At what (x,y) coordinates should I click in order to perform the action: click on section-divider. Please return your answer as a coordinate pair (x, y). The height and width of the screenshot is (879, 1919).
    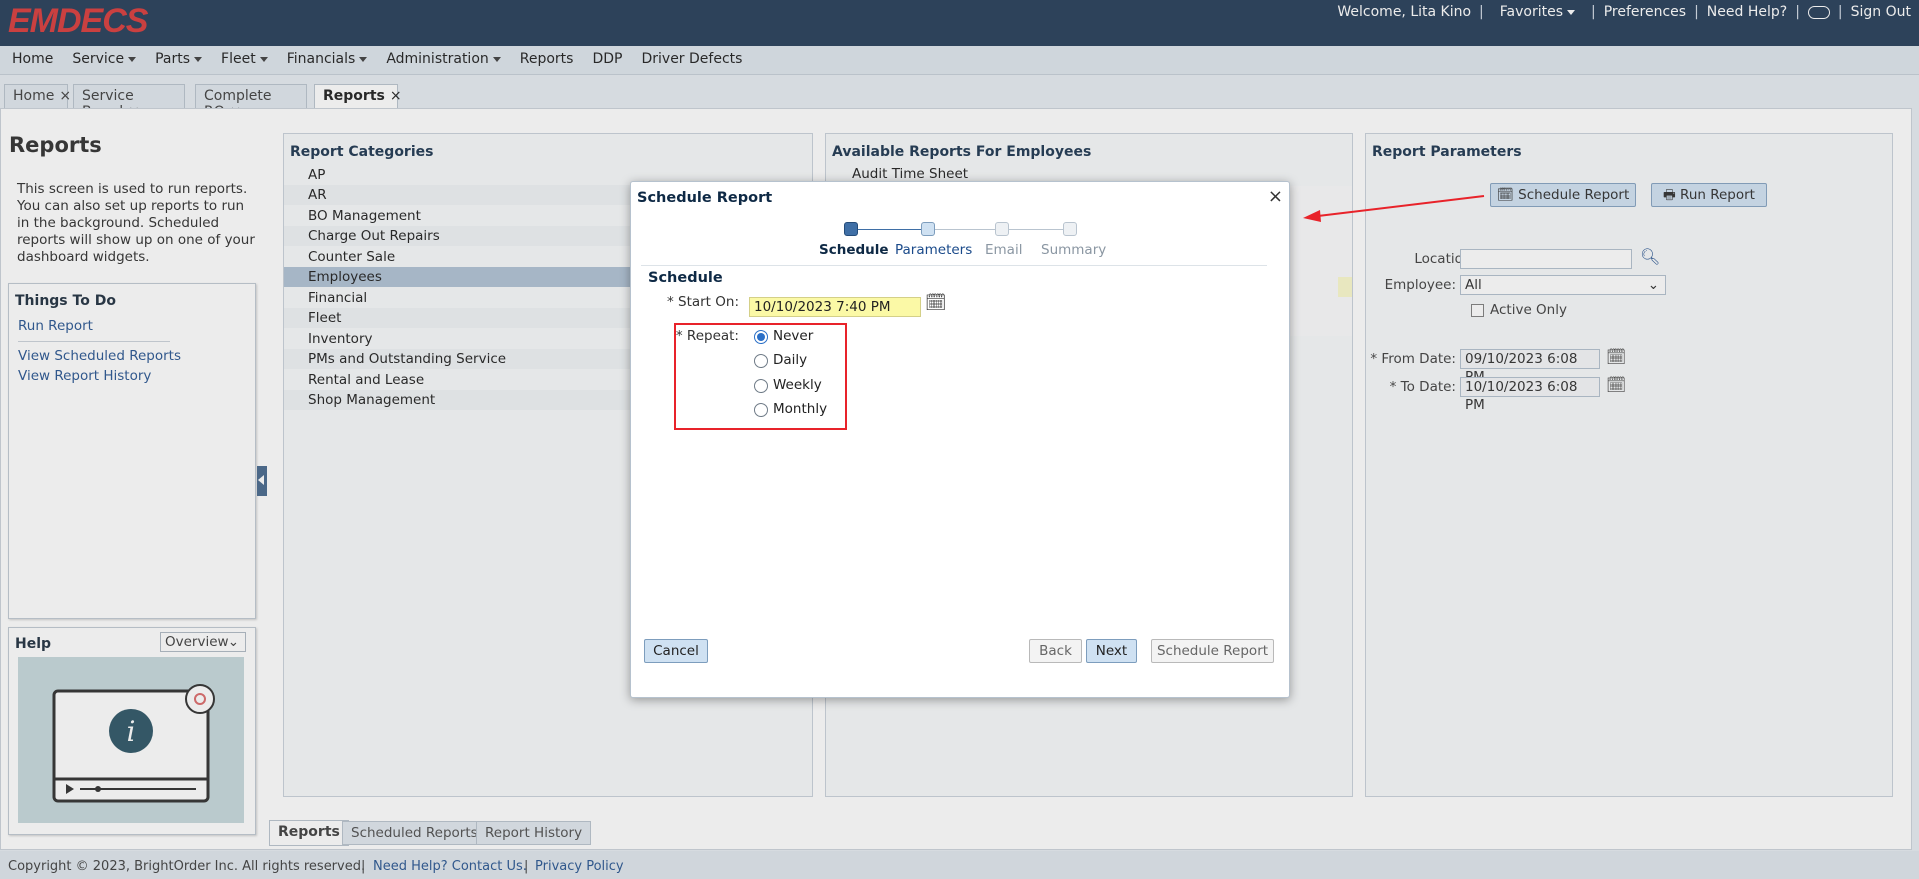
    Looking at the image, I should click on (954, 265).